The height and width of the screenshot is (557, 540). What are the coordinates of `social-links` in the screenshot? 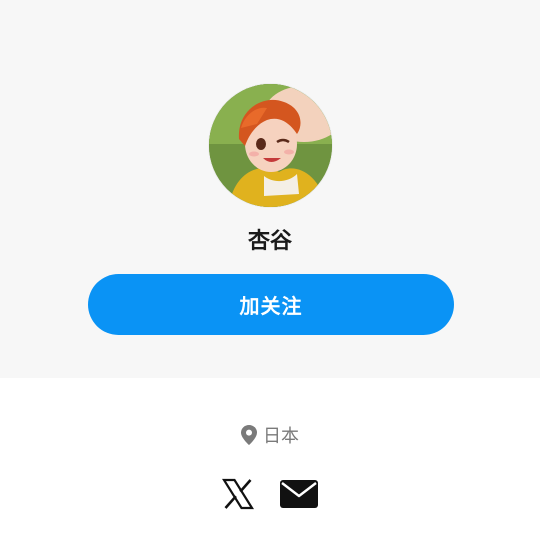 It's located at (270, 494).